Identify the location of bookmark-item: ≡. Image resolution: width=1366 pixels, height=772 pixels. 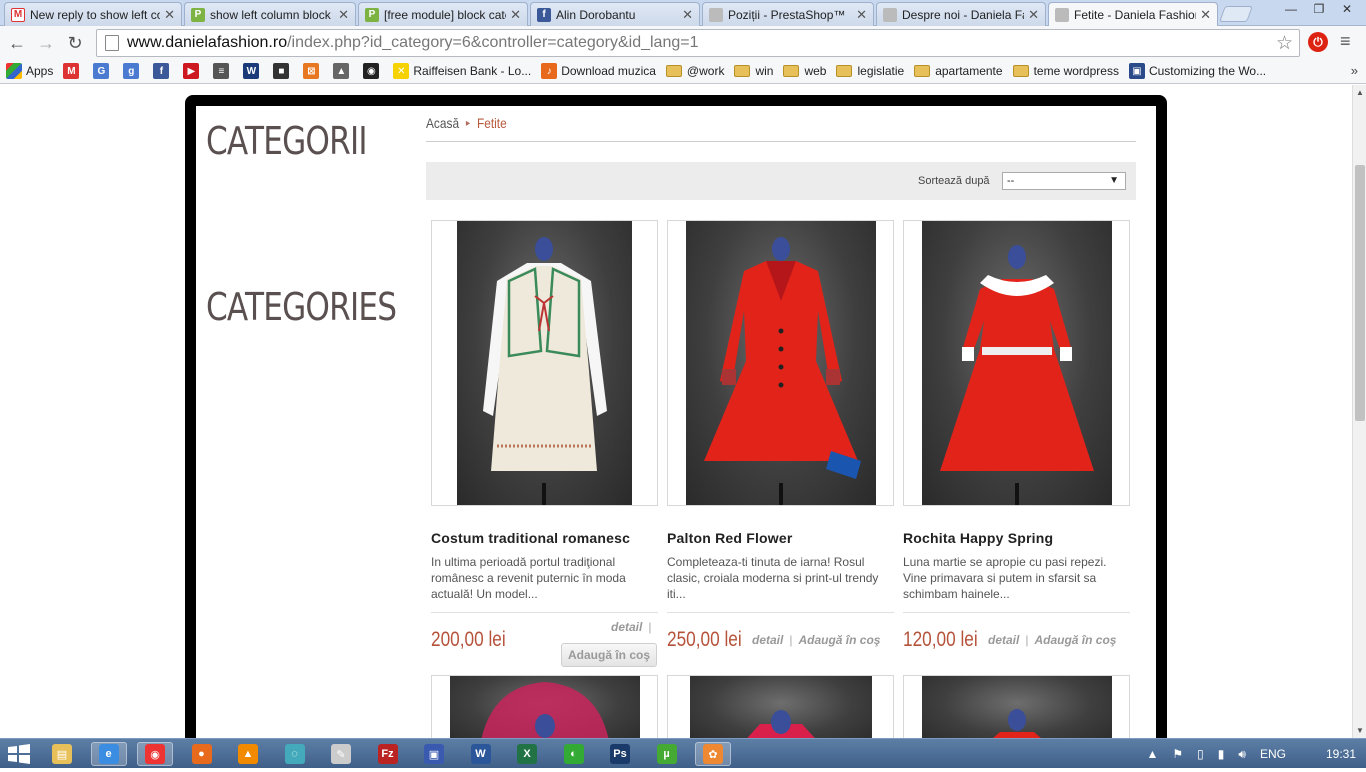
(223, 71).